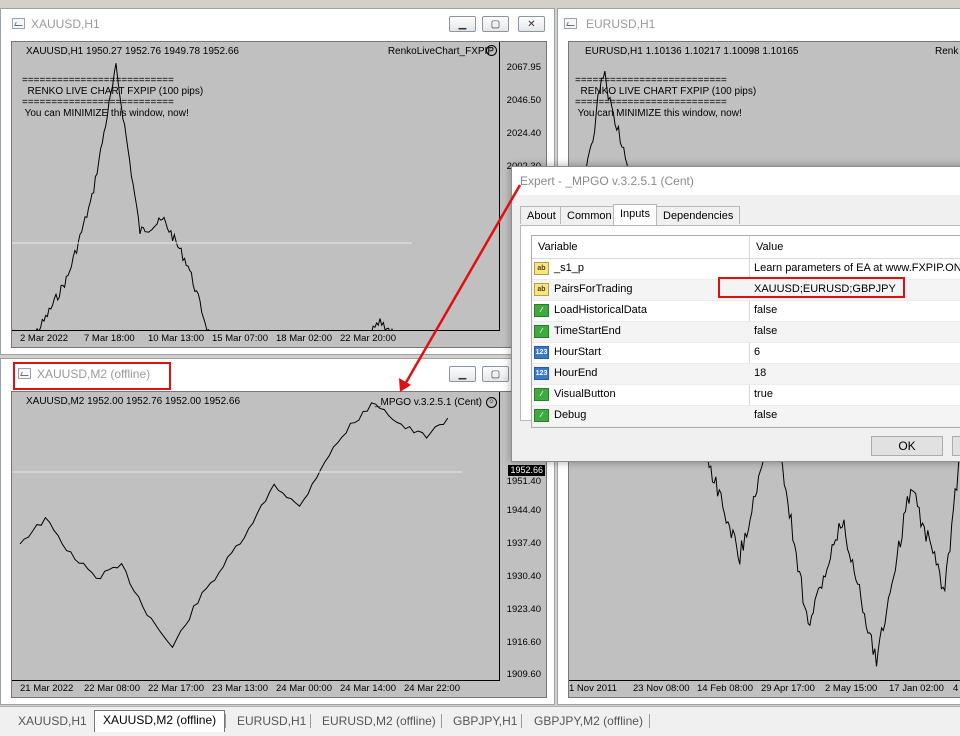  What do you see at coordinates (736, 181) in the screenshot?
I see `dialog-titlebar: Expert - _MPGO v.3.2.5.1 (Cent)` at bounding box center [736, 181].